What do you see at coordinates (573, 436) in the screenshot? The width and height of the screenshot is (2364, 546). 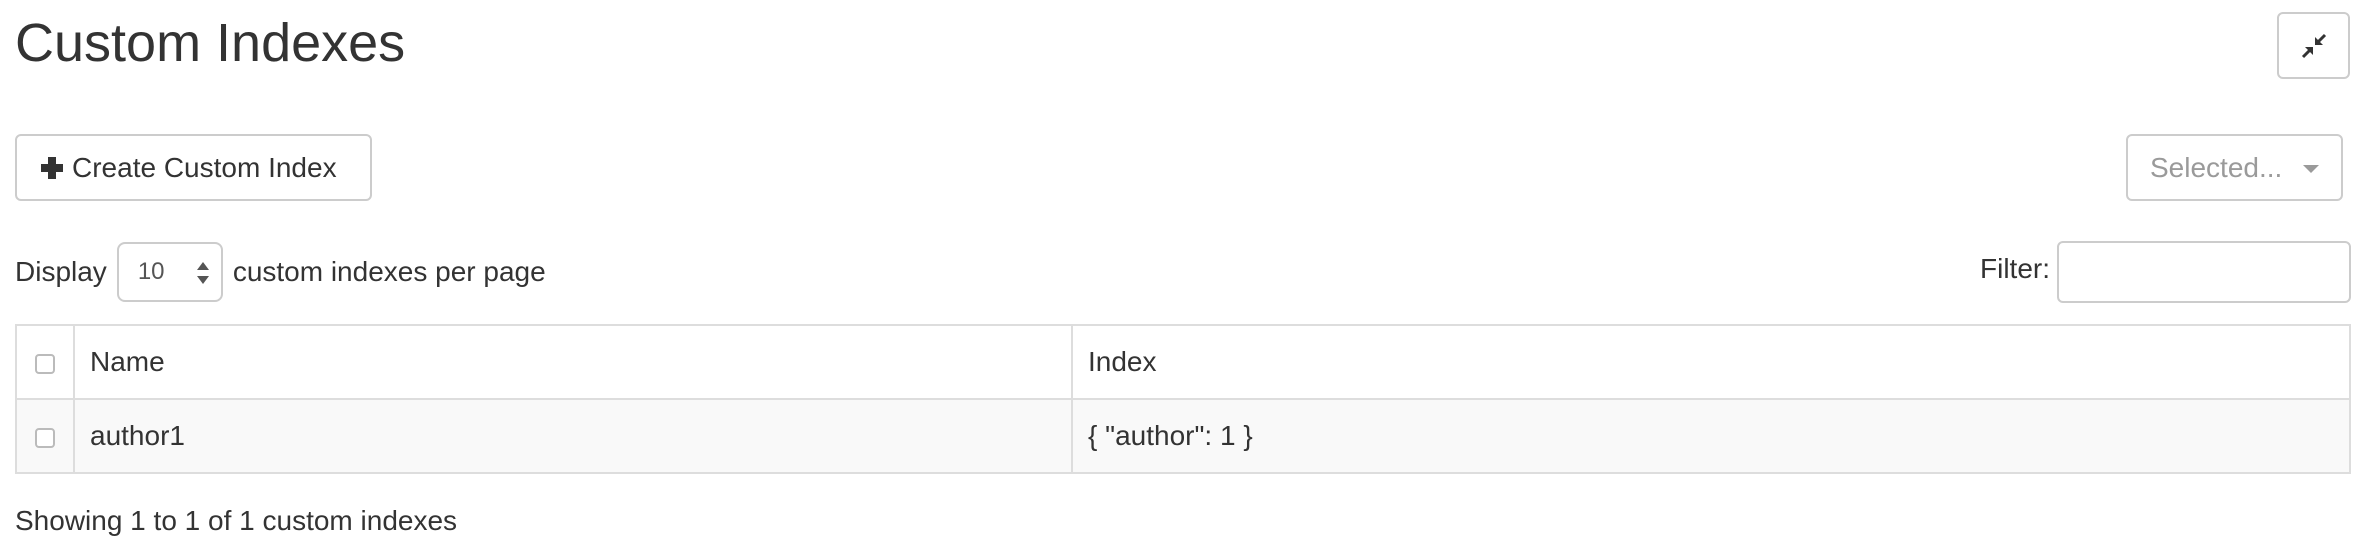 I see `row-name-cell: author1` at bounding box center [573, 436].